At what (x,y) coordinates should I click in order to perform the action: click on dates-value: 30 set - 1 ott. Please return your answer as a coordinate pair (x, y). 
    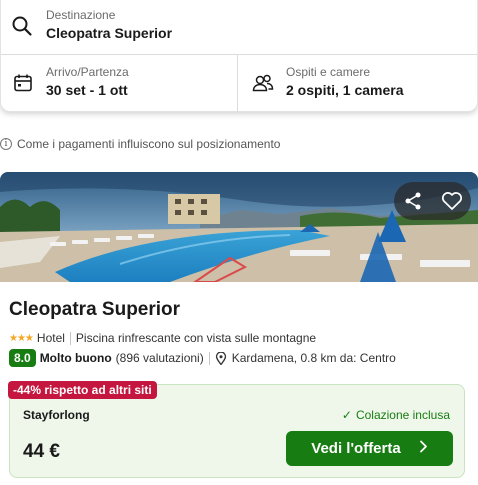
    Looking at the image, I should click on (87, 90).